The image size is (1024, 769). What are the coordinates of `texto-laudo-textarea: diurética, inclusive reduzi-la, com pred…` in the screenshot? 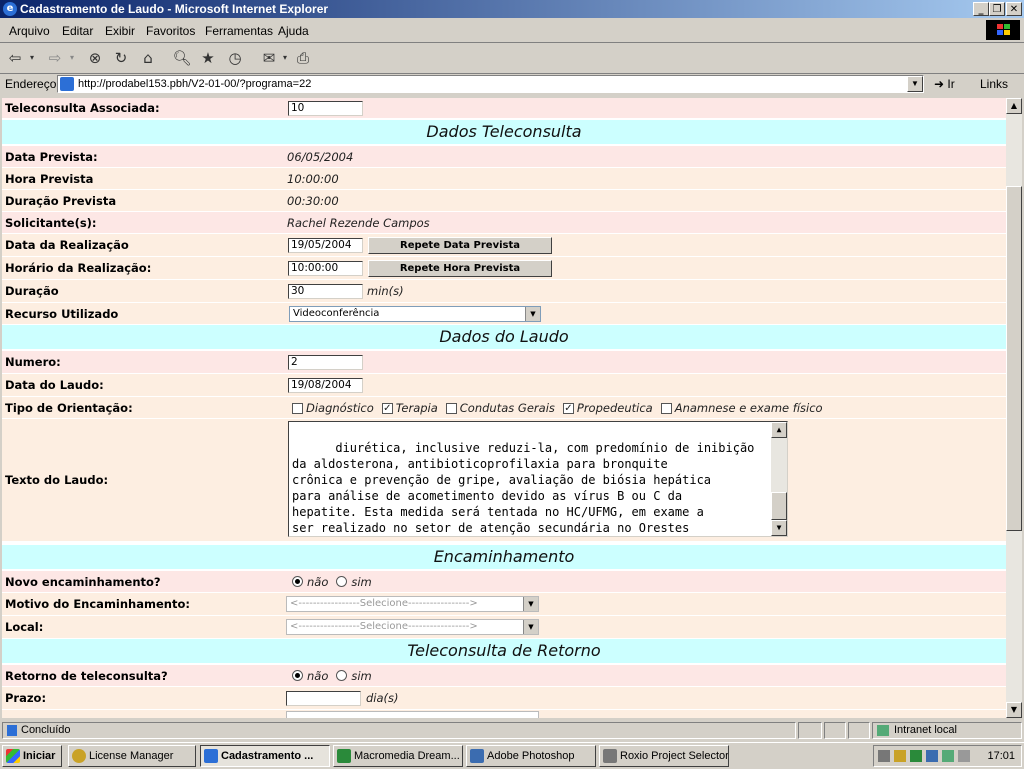 It's located at (538, 479).